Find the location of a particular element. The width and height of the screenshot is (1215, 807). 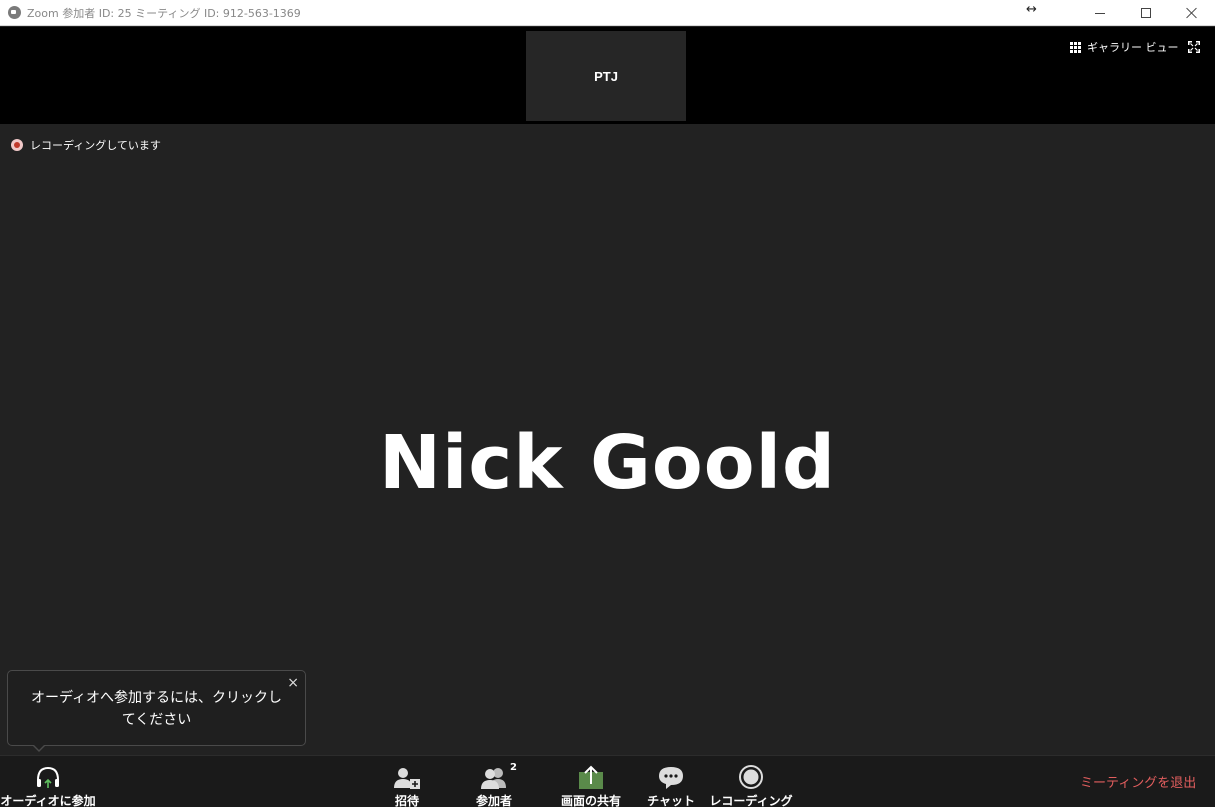

share-screen-label: 画面の共有 is located at coordinates (590, 800).